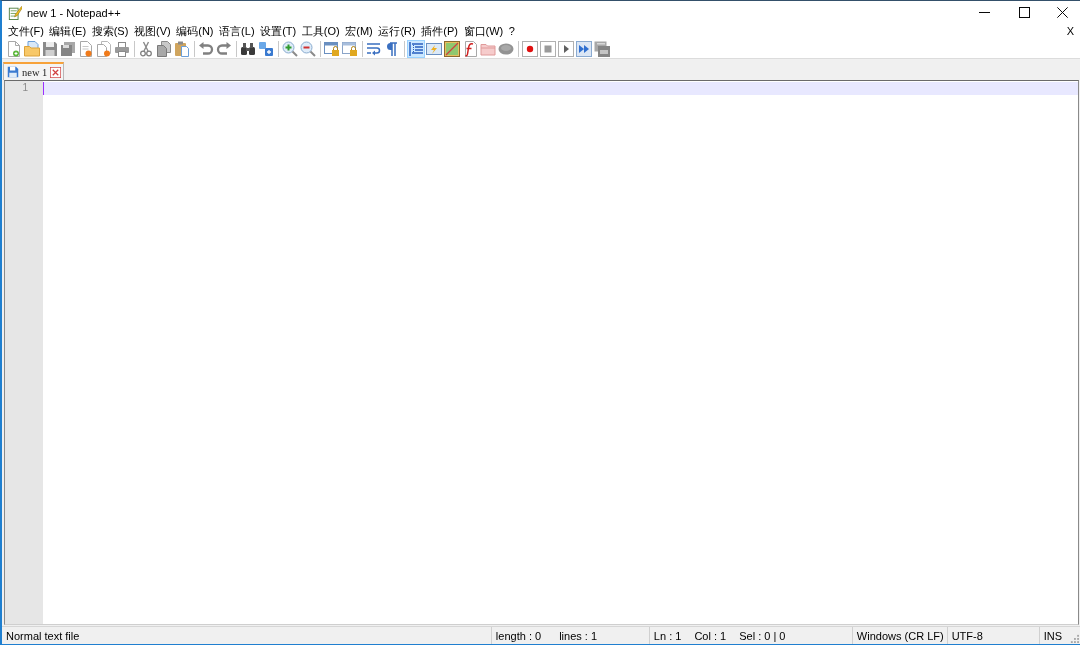 The height and width of the screenshot is (645, 1080). Describe the element at coordinates (530, 48) in the screenshot. I see `record-icon` at that location.